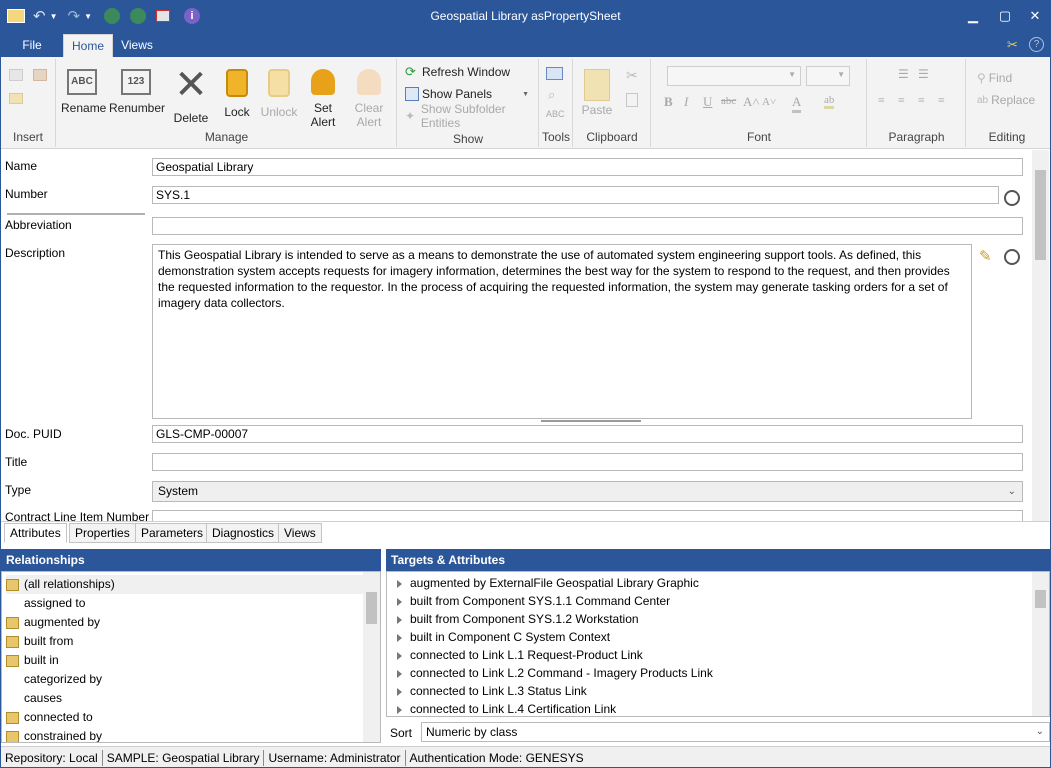 The width and height of the screenshot is (1051, 768). Describe the element at coordinates (554, 73) in the screenshot. I see `tools-window-icon` at that location.